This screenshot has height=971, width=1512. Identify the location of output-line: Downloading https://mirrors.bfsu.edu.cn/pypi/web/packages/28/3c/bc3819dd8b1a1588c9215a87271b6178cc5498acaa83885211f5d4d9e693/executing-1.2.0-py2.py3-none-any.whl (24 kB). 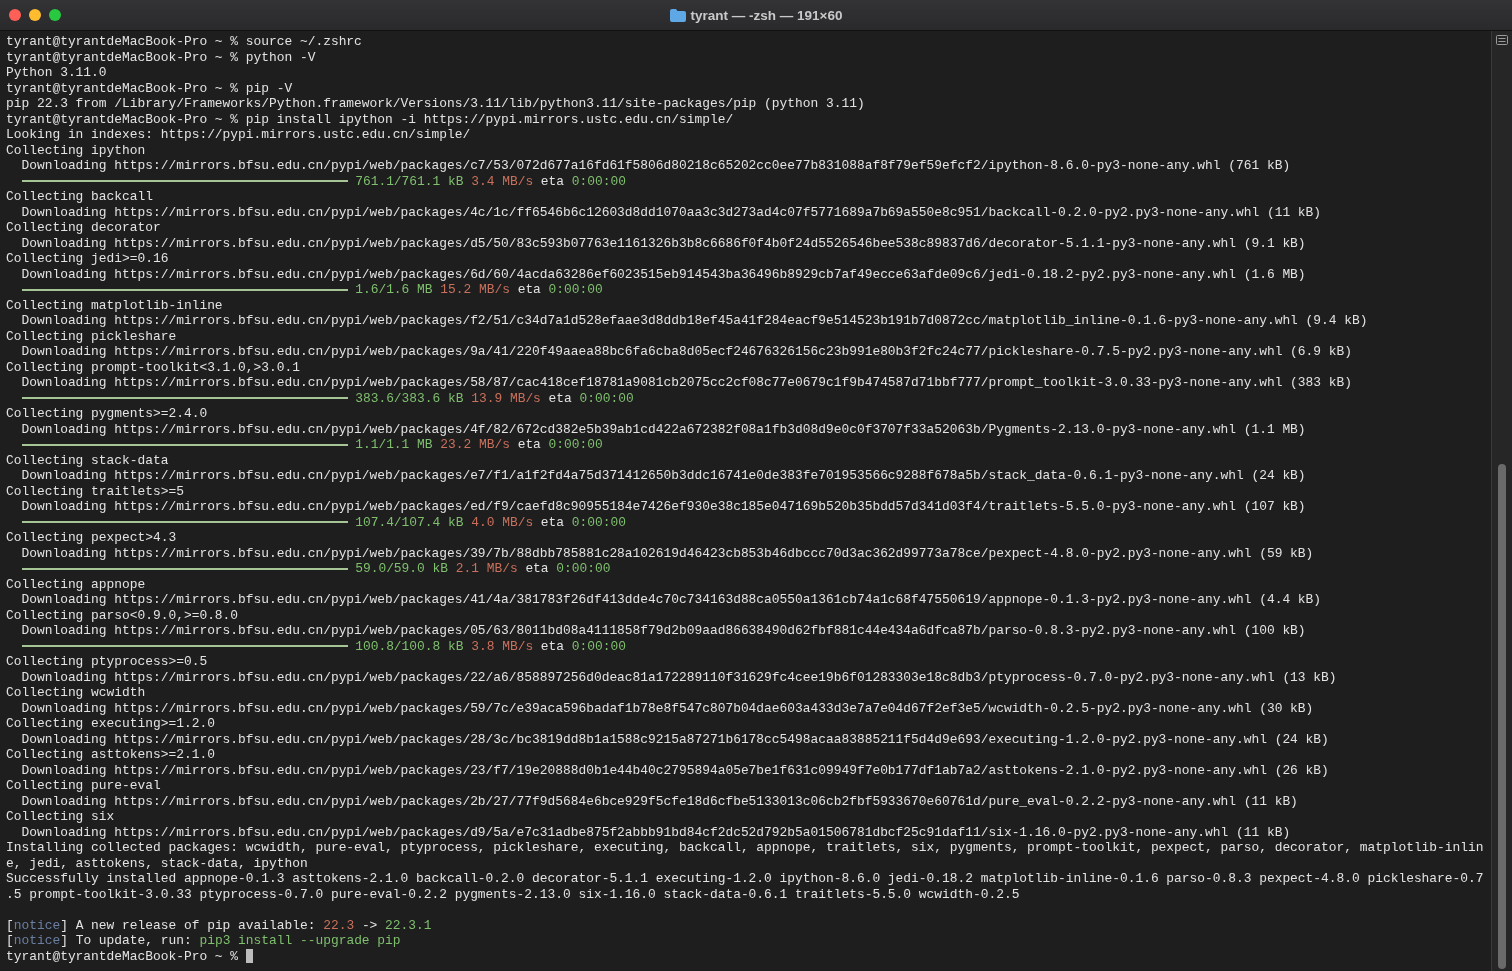
(674, 739).